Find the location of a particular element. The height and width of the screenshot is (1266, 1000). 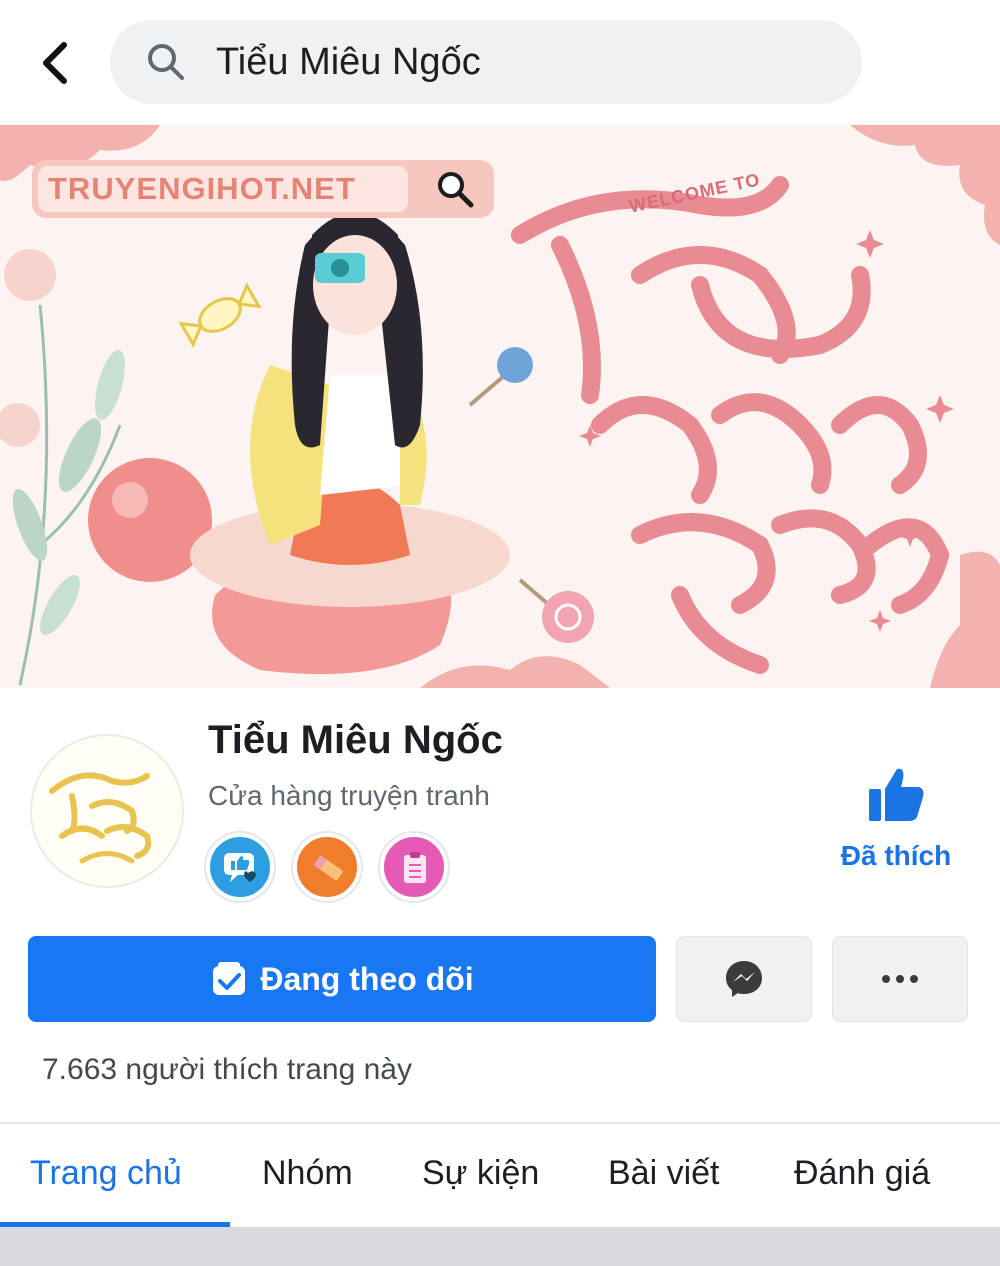

checklist-badge-icon is located at coordinates (414, 867).